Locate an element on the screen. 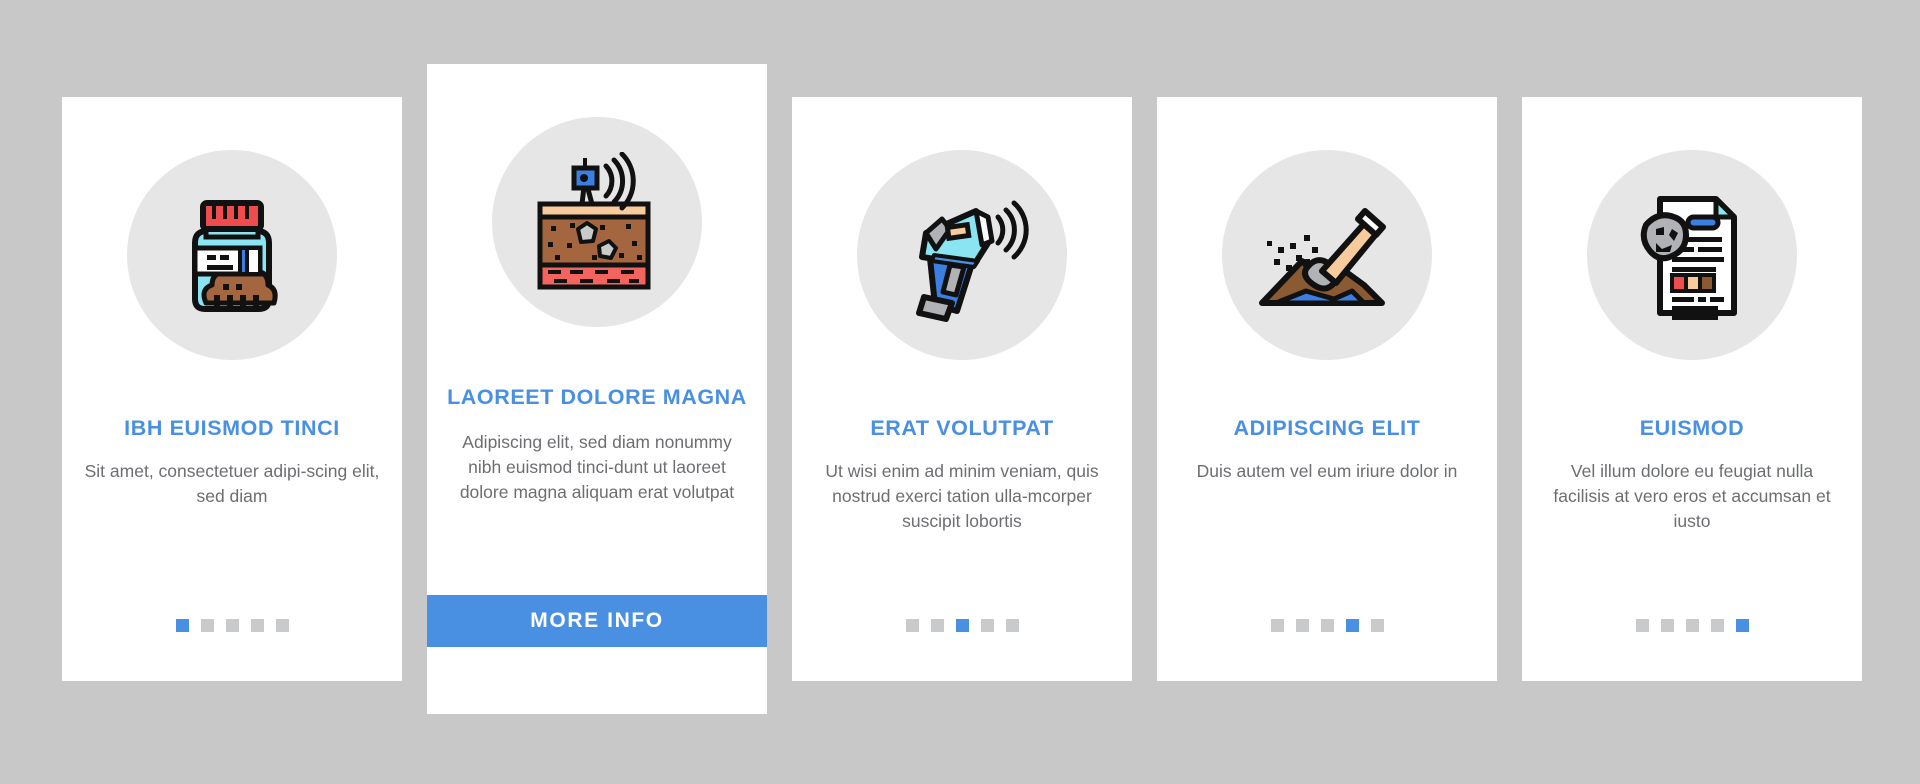 This screenshot has height=784, width=1920. soil-report-document-icon is located at coordinates (1692, 255).